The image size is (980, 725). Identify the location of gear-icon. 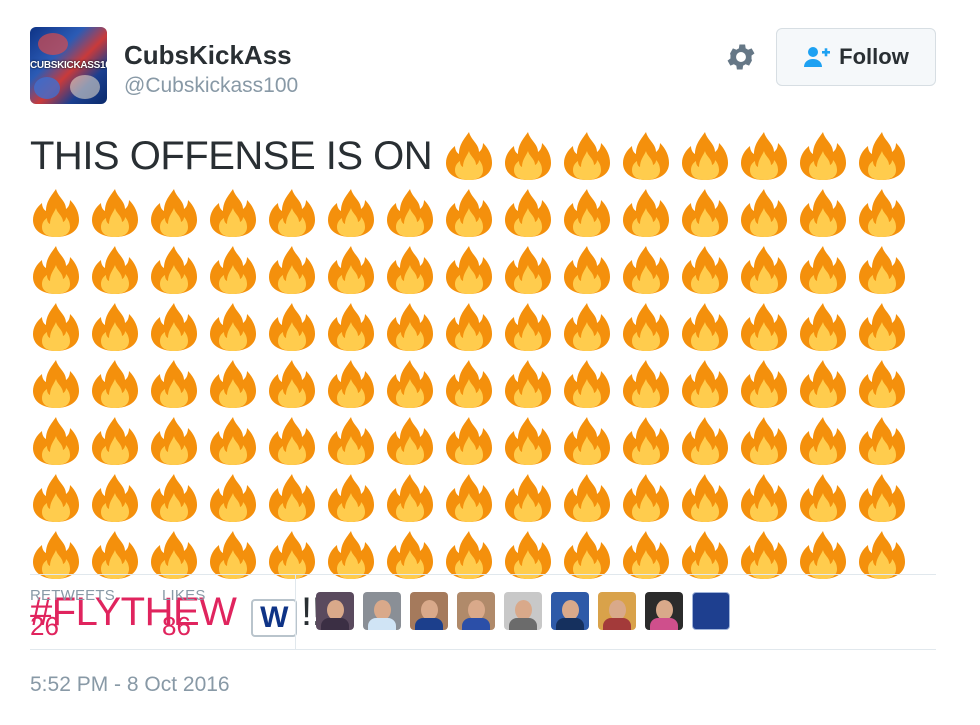
(741, 57).